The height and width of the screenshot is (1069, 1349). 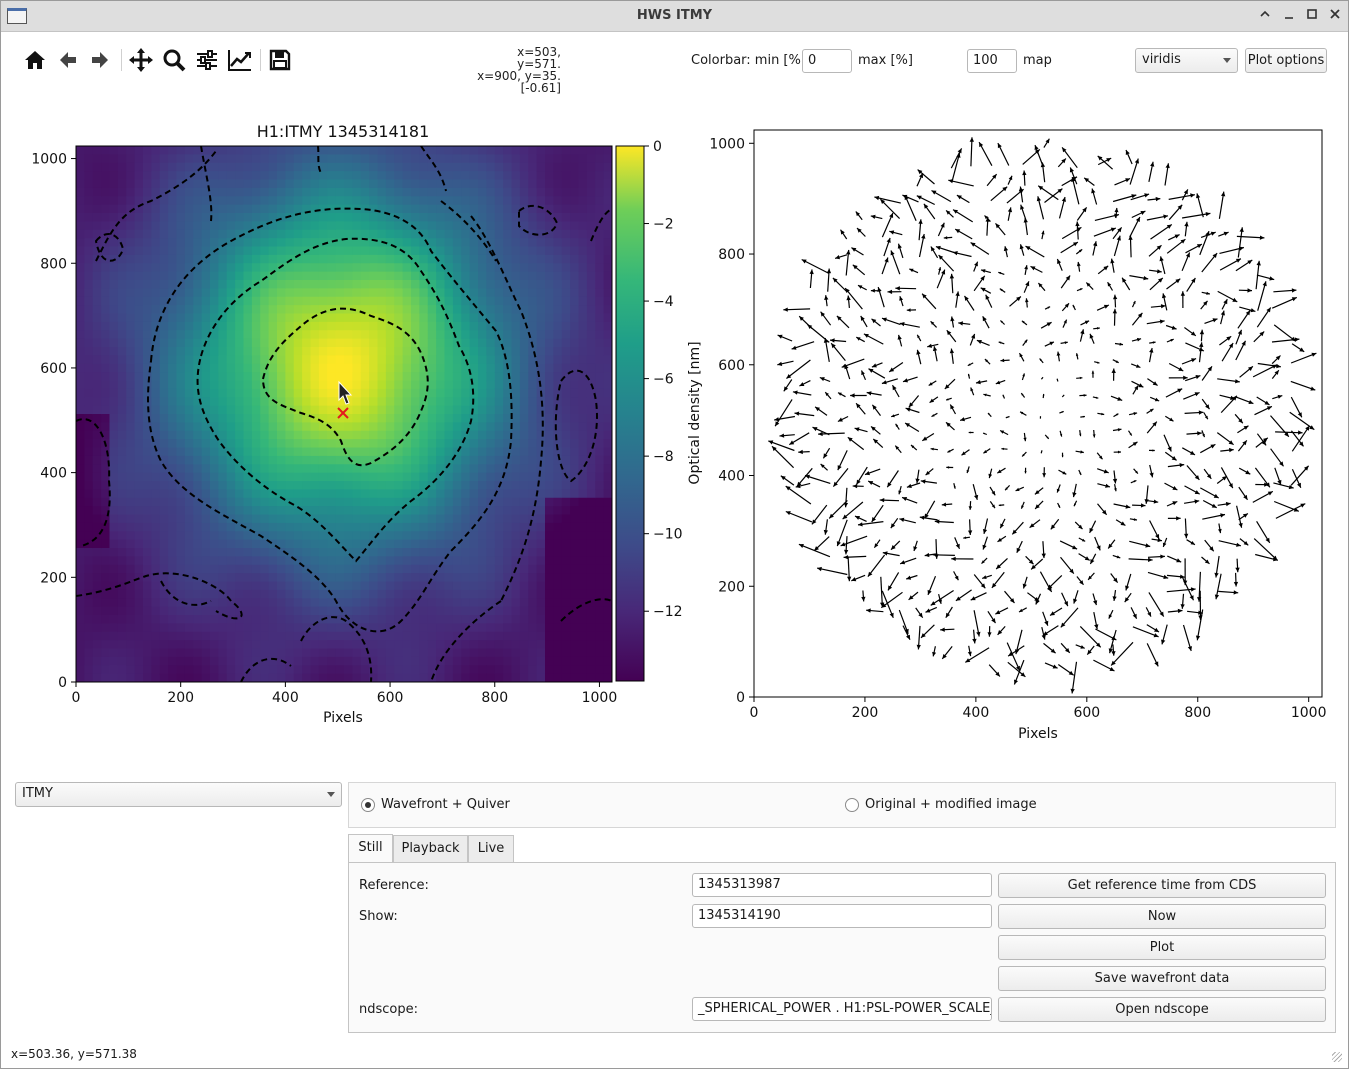 I want to click on colorbar, so click(x=630, y=413).